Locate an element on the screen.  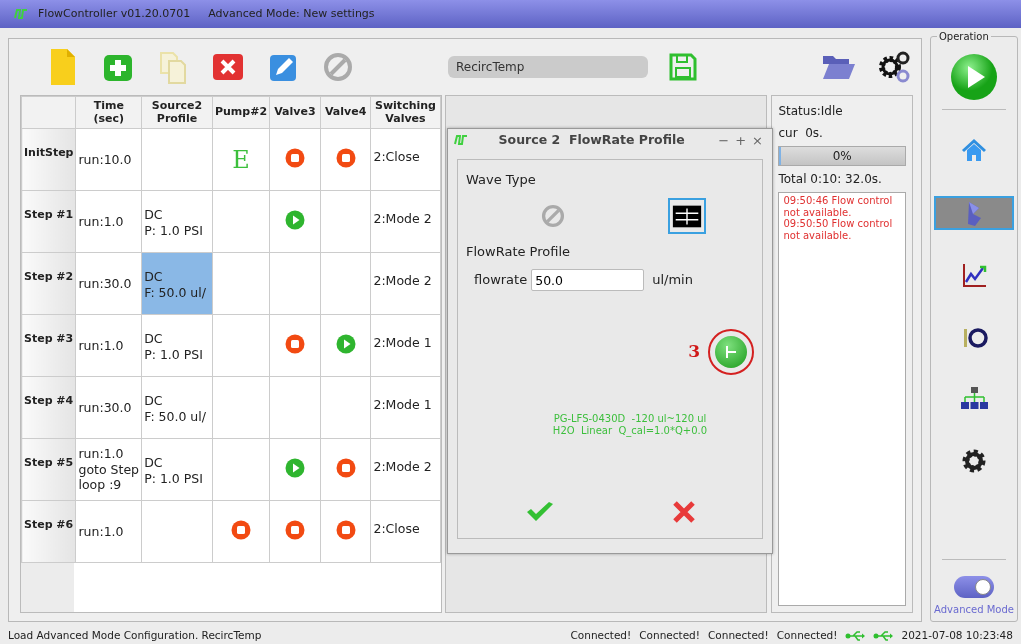
dialog-title: Source 2 FlowRate Profile is located at coordinates (591, 139).